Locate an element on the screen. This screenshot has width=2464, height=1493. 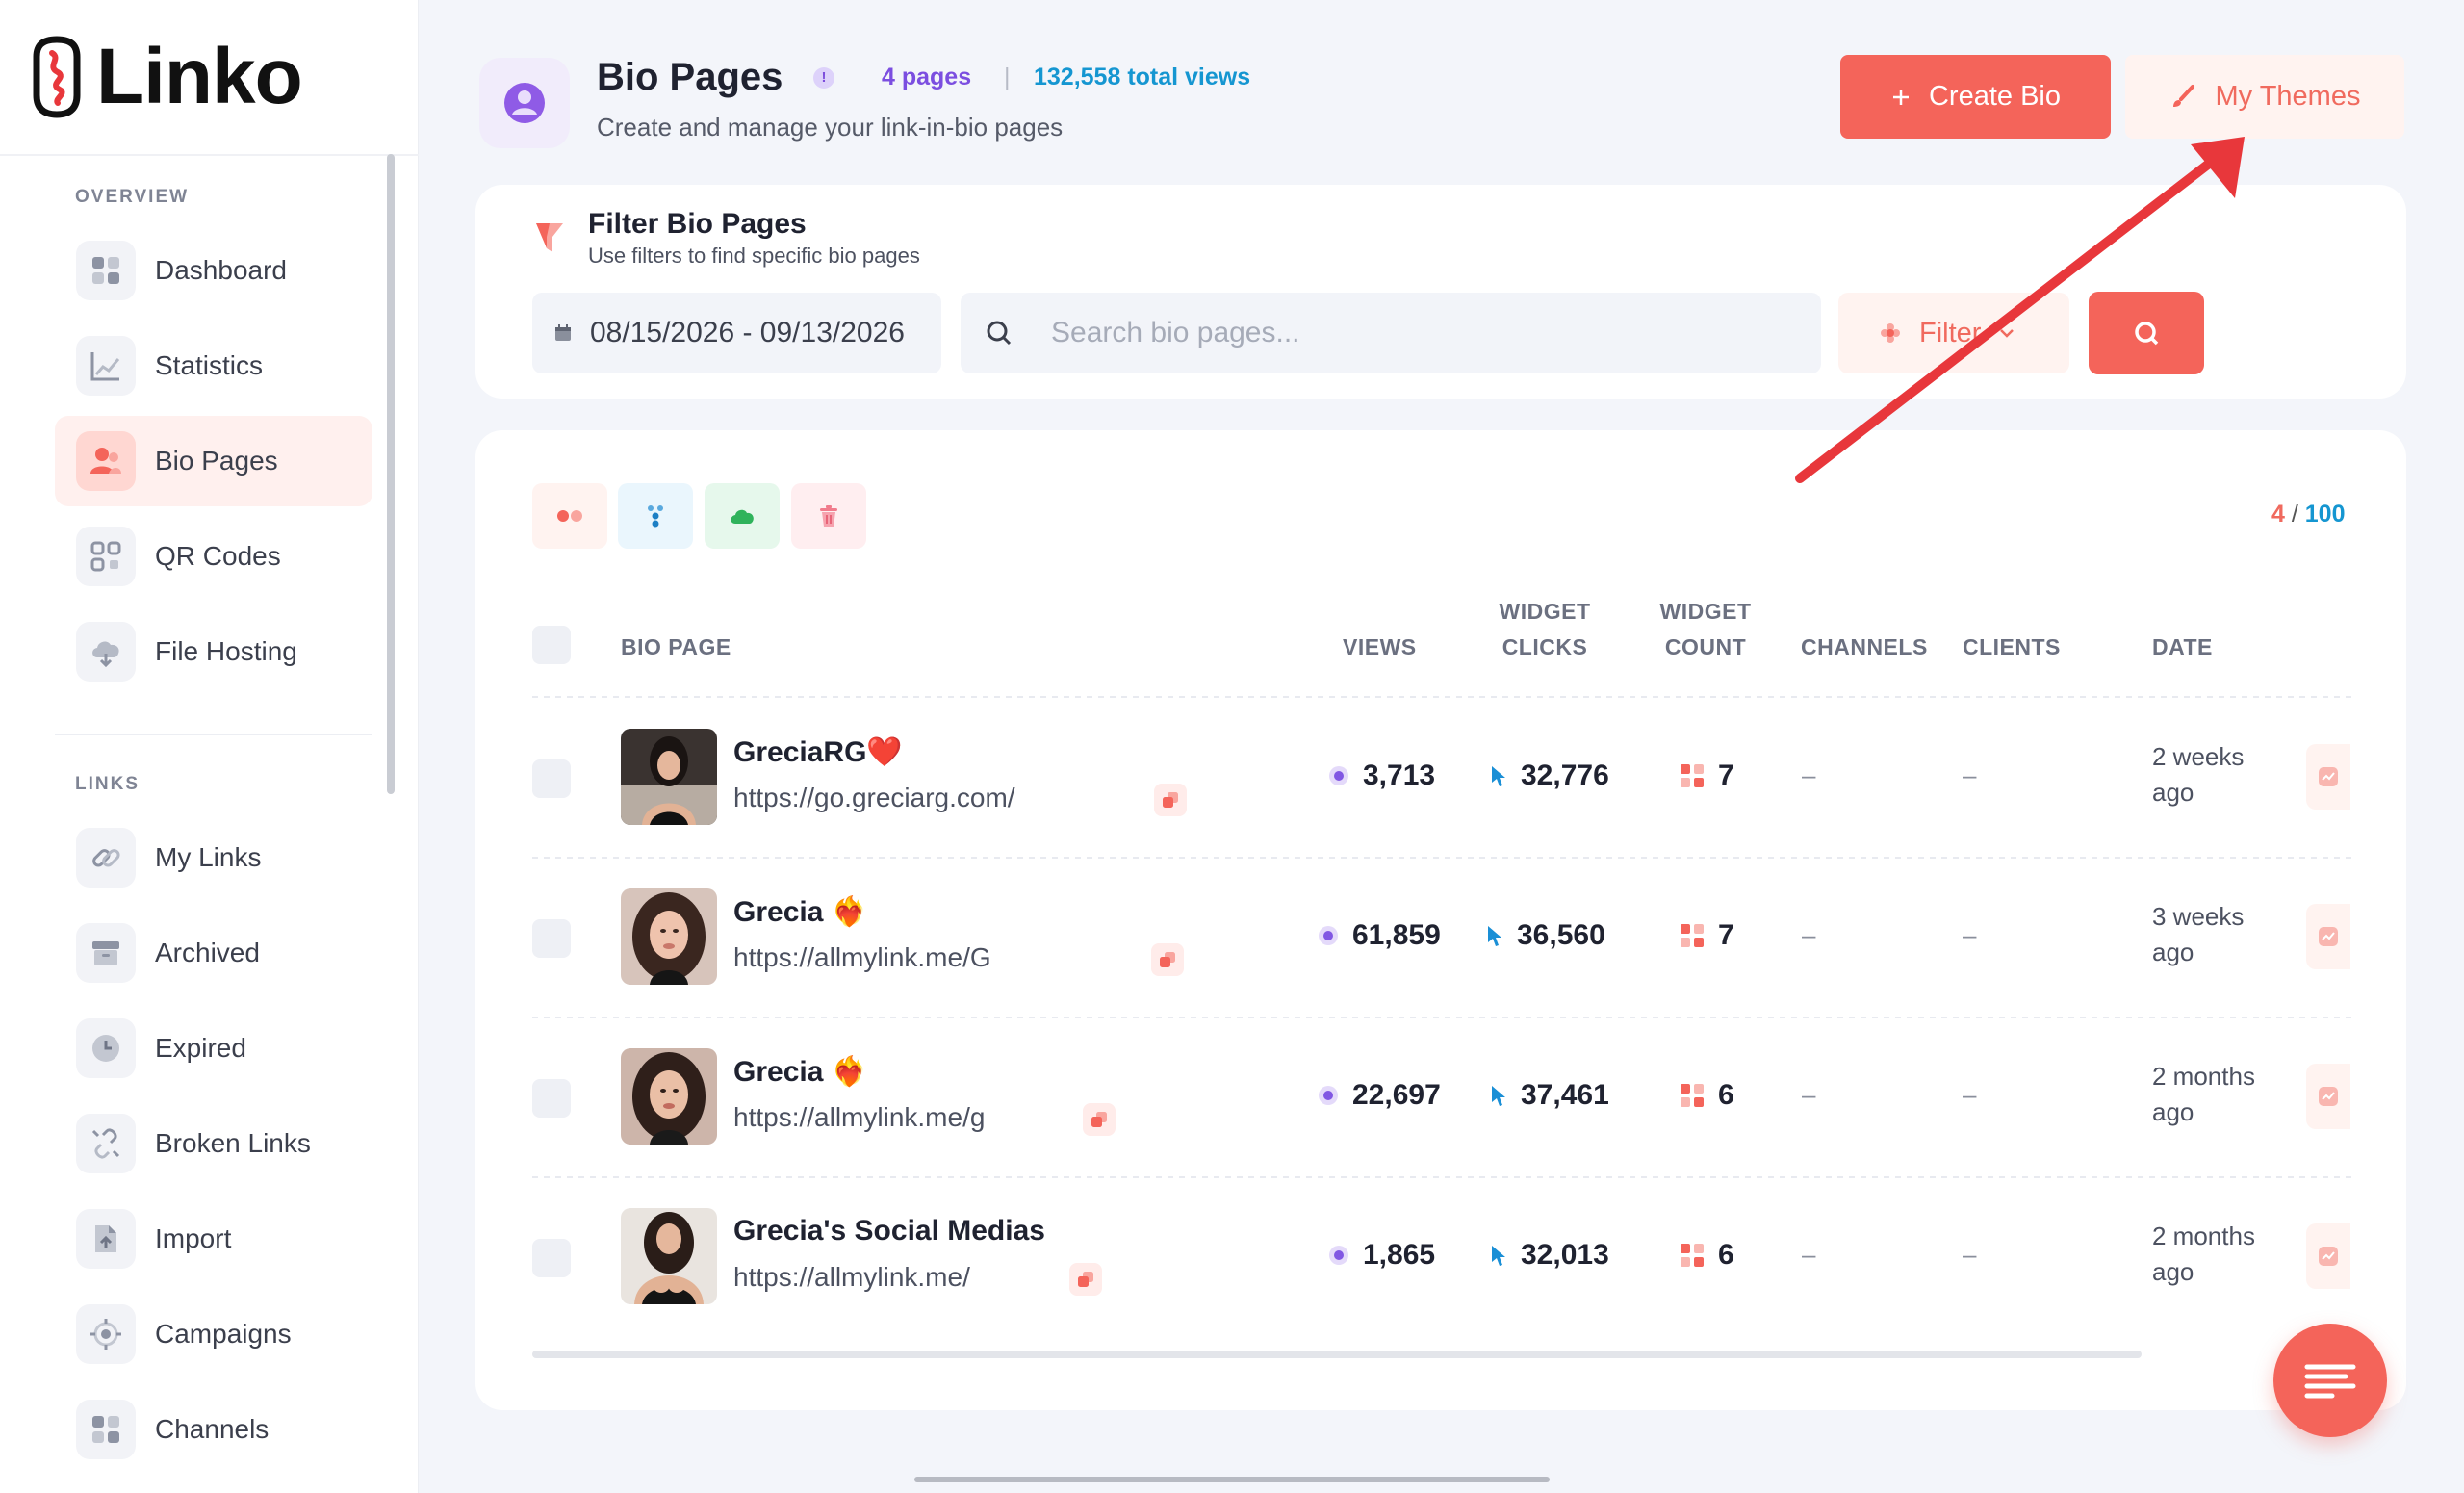
search-submit-button is located at coordinates (2146, 333).